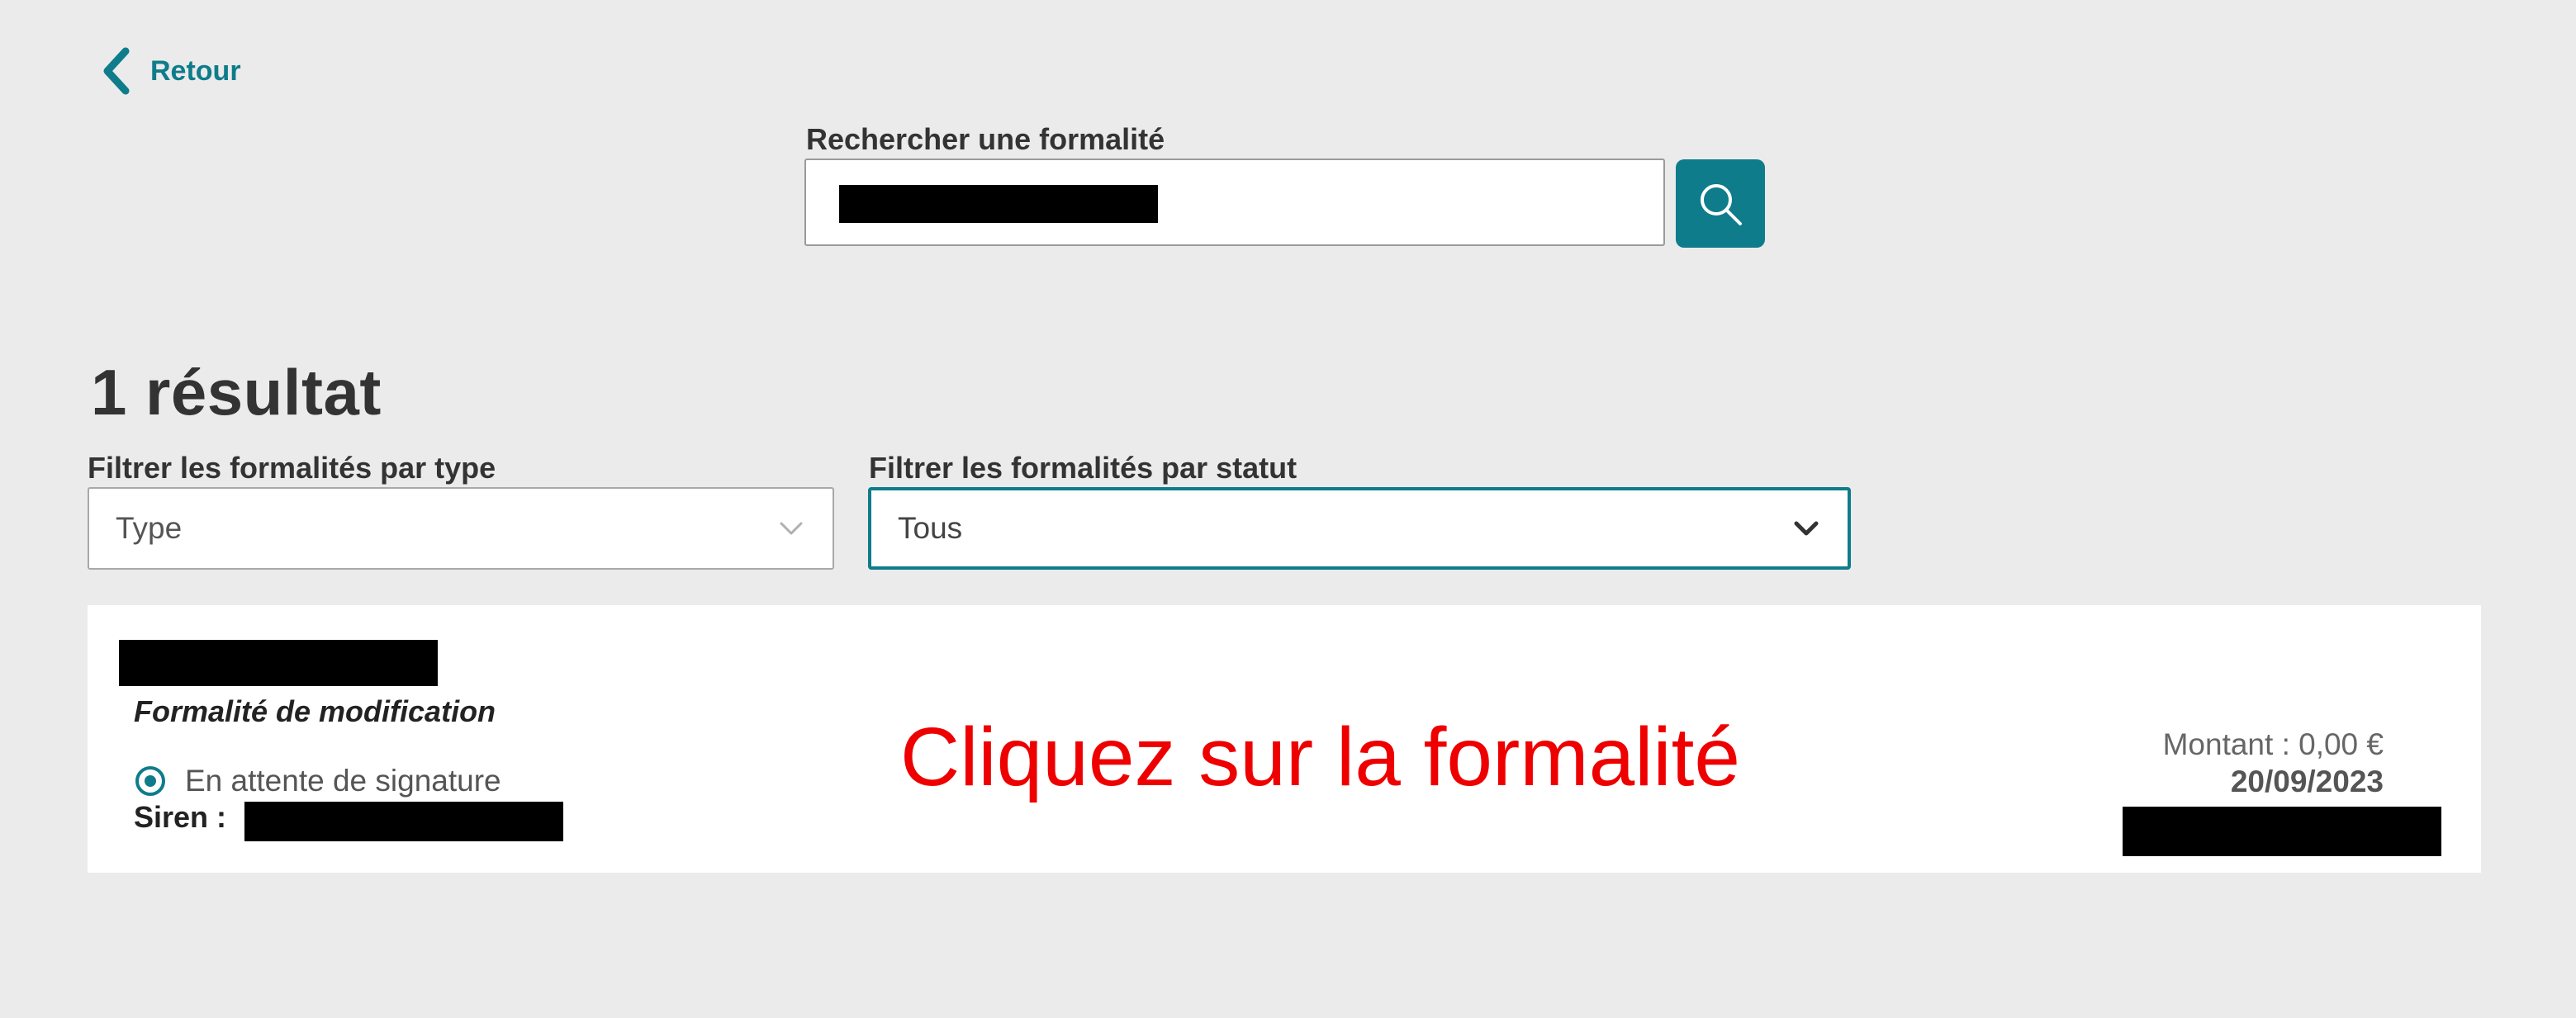 The width and height of the screenshot is (2576, 1018). Describe the element at coordinates (985, 139) in the screenshot. I see `search-label: Rechercher une formalité` at that location.